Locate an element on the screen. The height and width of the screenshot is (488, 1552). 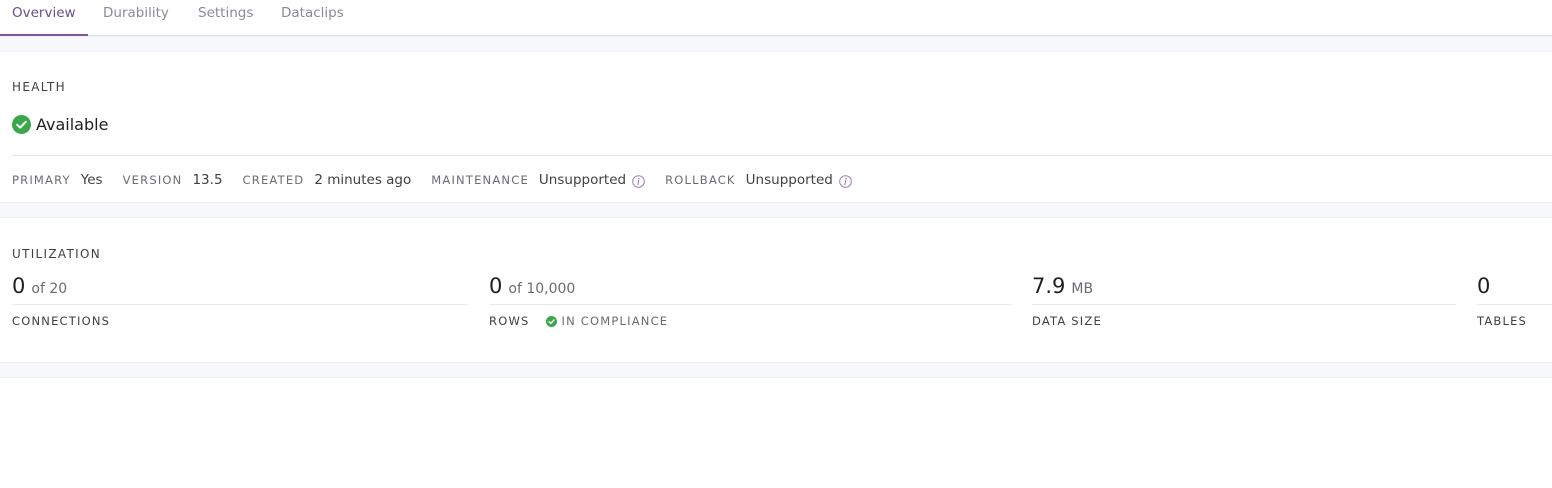
maintenance-label: MAINTENANCE is located at coordinates (480, 180).